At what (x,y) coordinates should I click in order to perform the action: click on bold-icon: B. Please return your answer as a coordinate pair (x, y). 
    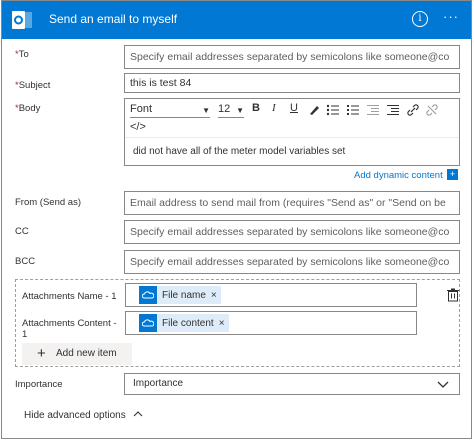
    Looking at the image, I should click on (256, 108).